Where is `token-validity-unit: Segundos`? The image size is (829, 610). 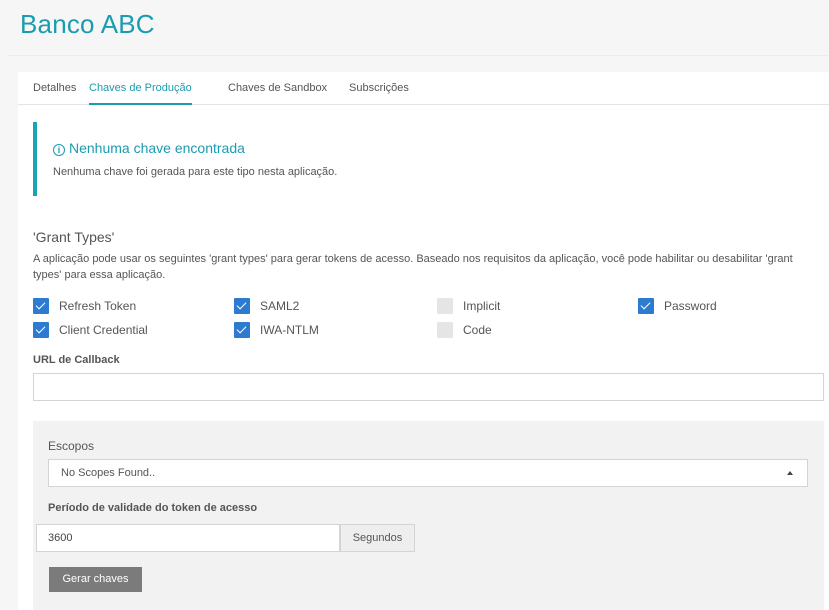
token-validity-unit: Segundos is located at coordinates (377, 538).